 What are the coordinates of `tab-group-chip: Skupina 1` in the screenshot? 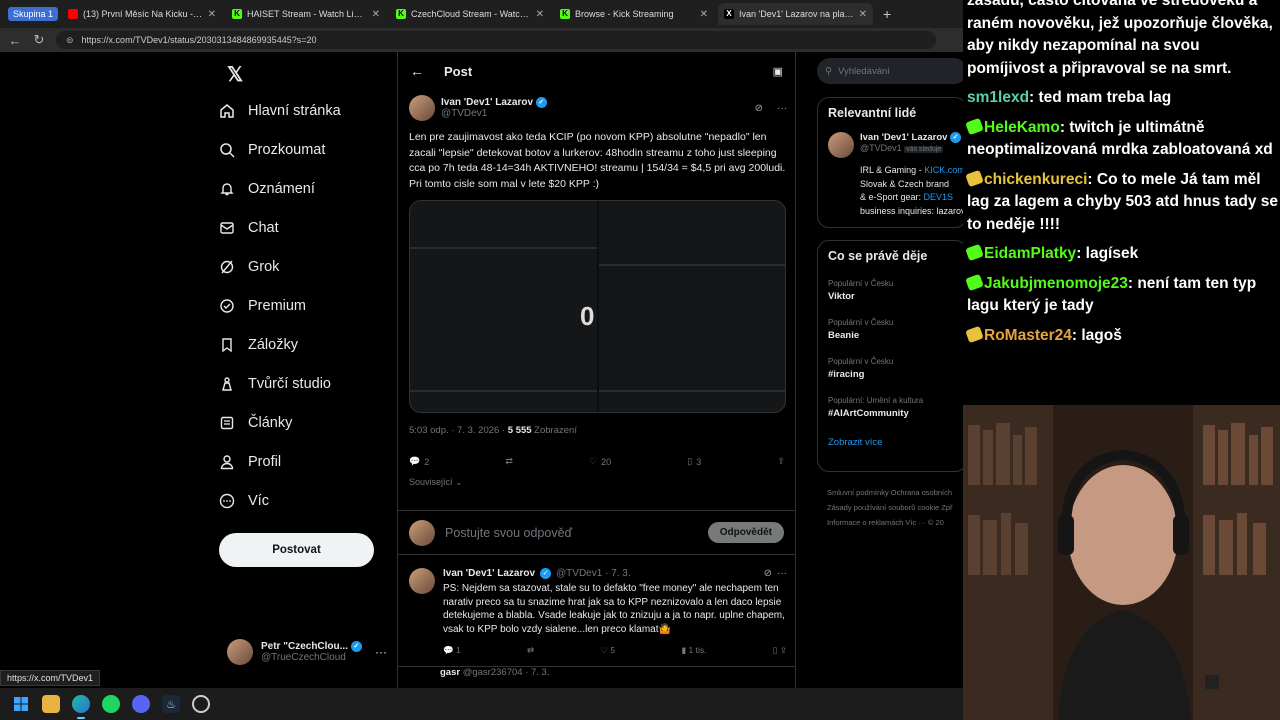 It's located at (33, 14).